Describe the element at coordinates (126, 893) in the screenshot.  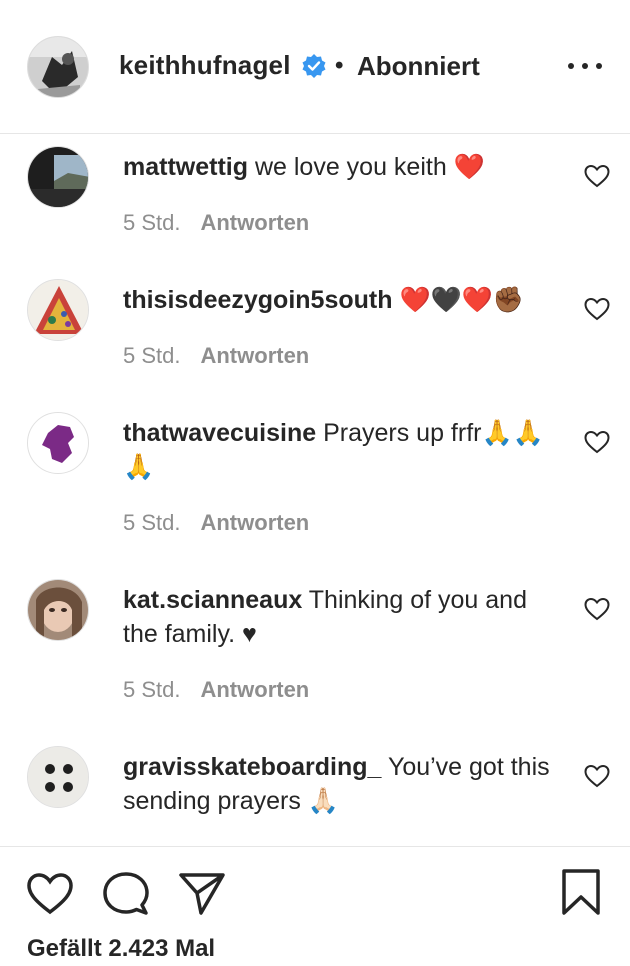
I see `comment-bubble-icon` at that location.